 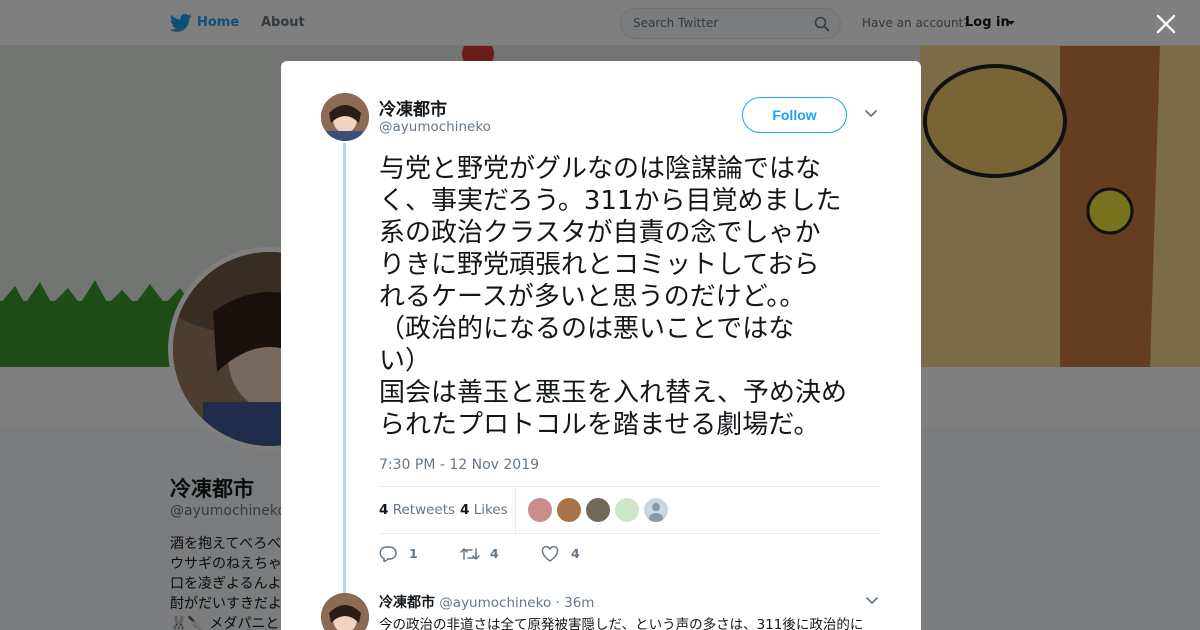 What do you see at coordinates (494, 553) in the screenshot?
I see `retweet-count: 4` at bounding box center [494, 553].